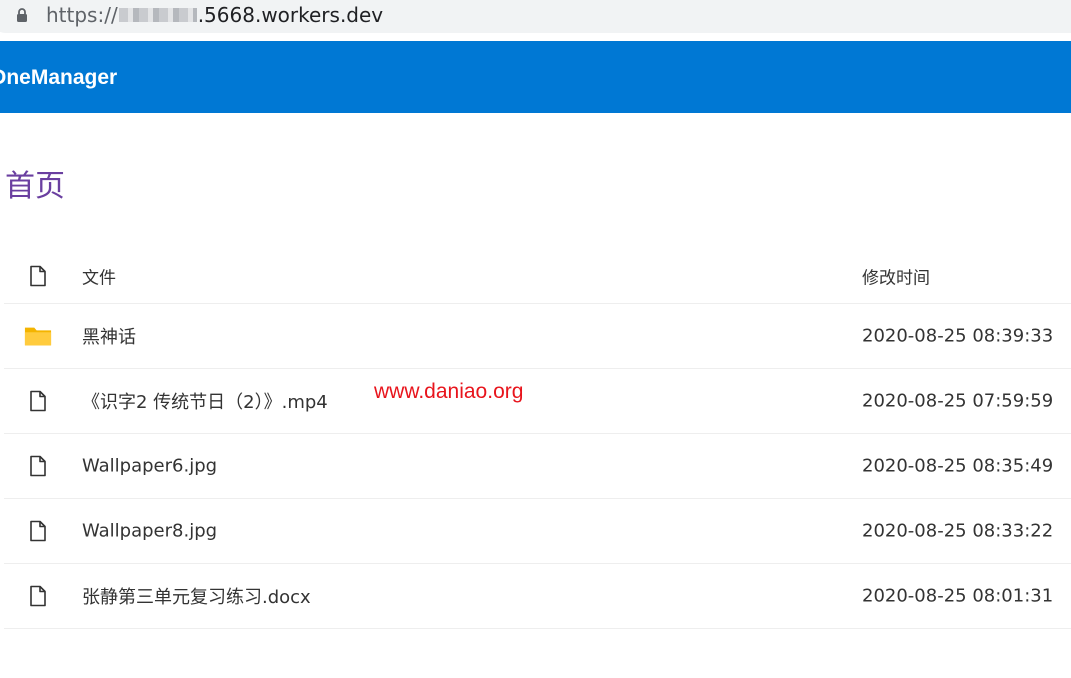 This screenshot has height=678, width=1071. Describe the element at coordinates (537, 531) in the screenshot. I see `table-row: Wallpaper8.jpg 2020-08-25 08:33:22` at that location.